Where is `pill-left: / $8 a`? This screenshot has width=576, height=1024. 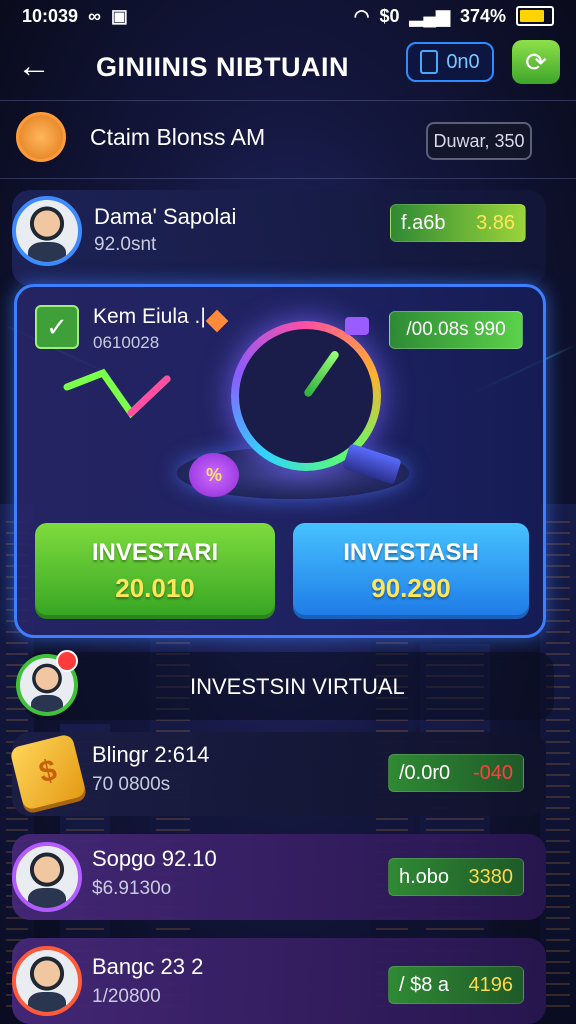 pill-left: / $8 a is located at coordinates (424, 984).